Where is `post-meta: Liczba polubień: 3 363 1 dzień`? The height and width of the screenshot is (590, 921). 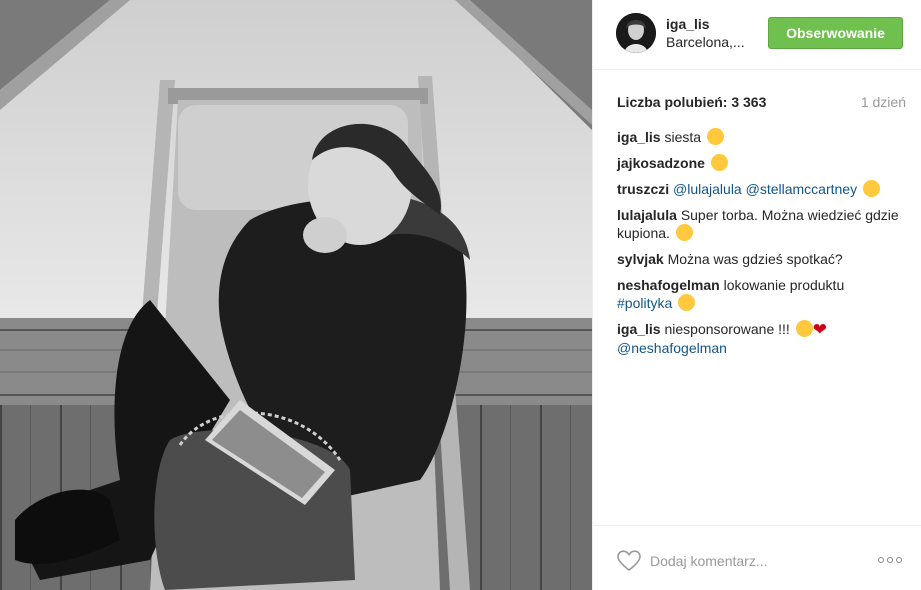 post-meta: Liczba polubień: 3 363 1 dzień is located at coordinates (761, 103).